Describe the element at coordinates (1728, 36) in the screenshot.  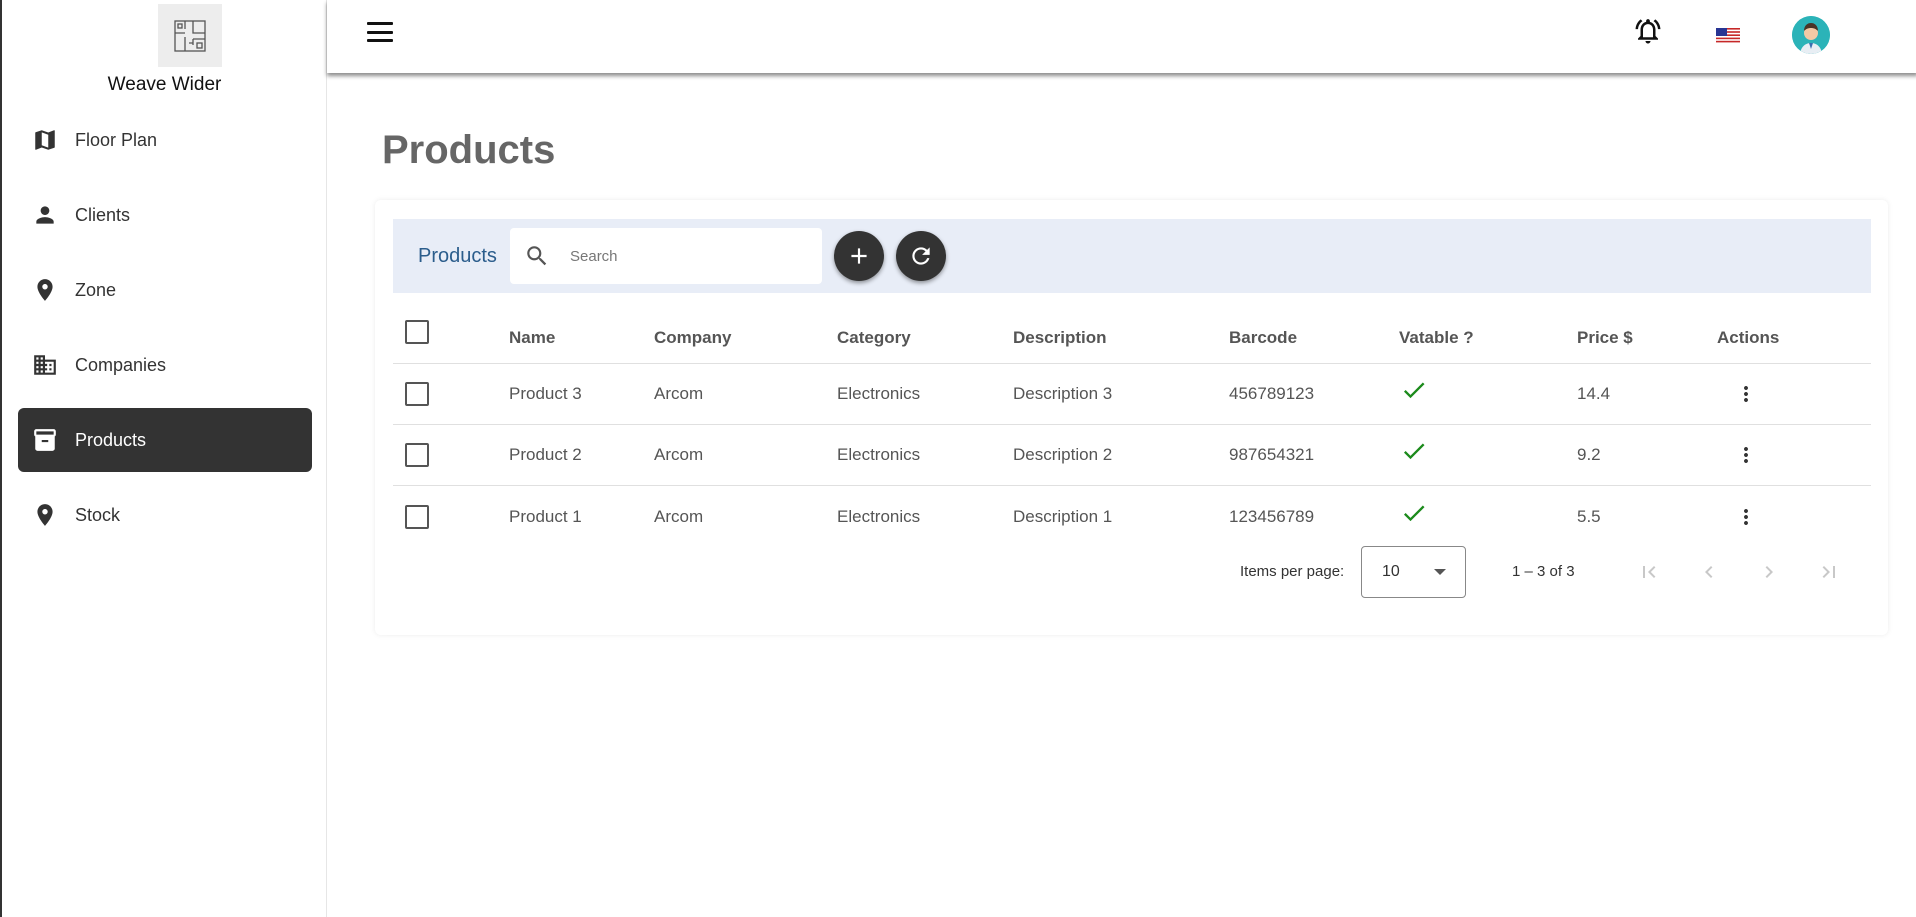
I see `us-flag-icon` at that location.